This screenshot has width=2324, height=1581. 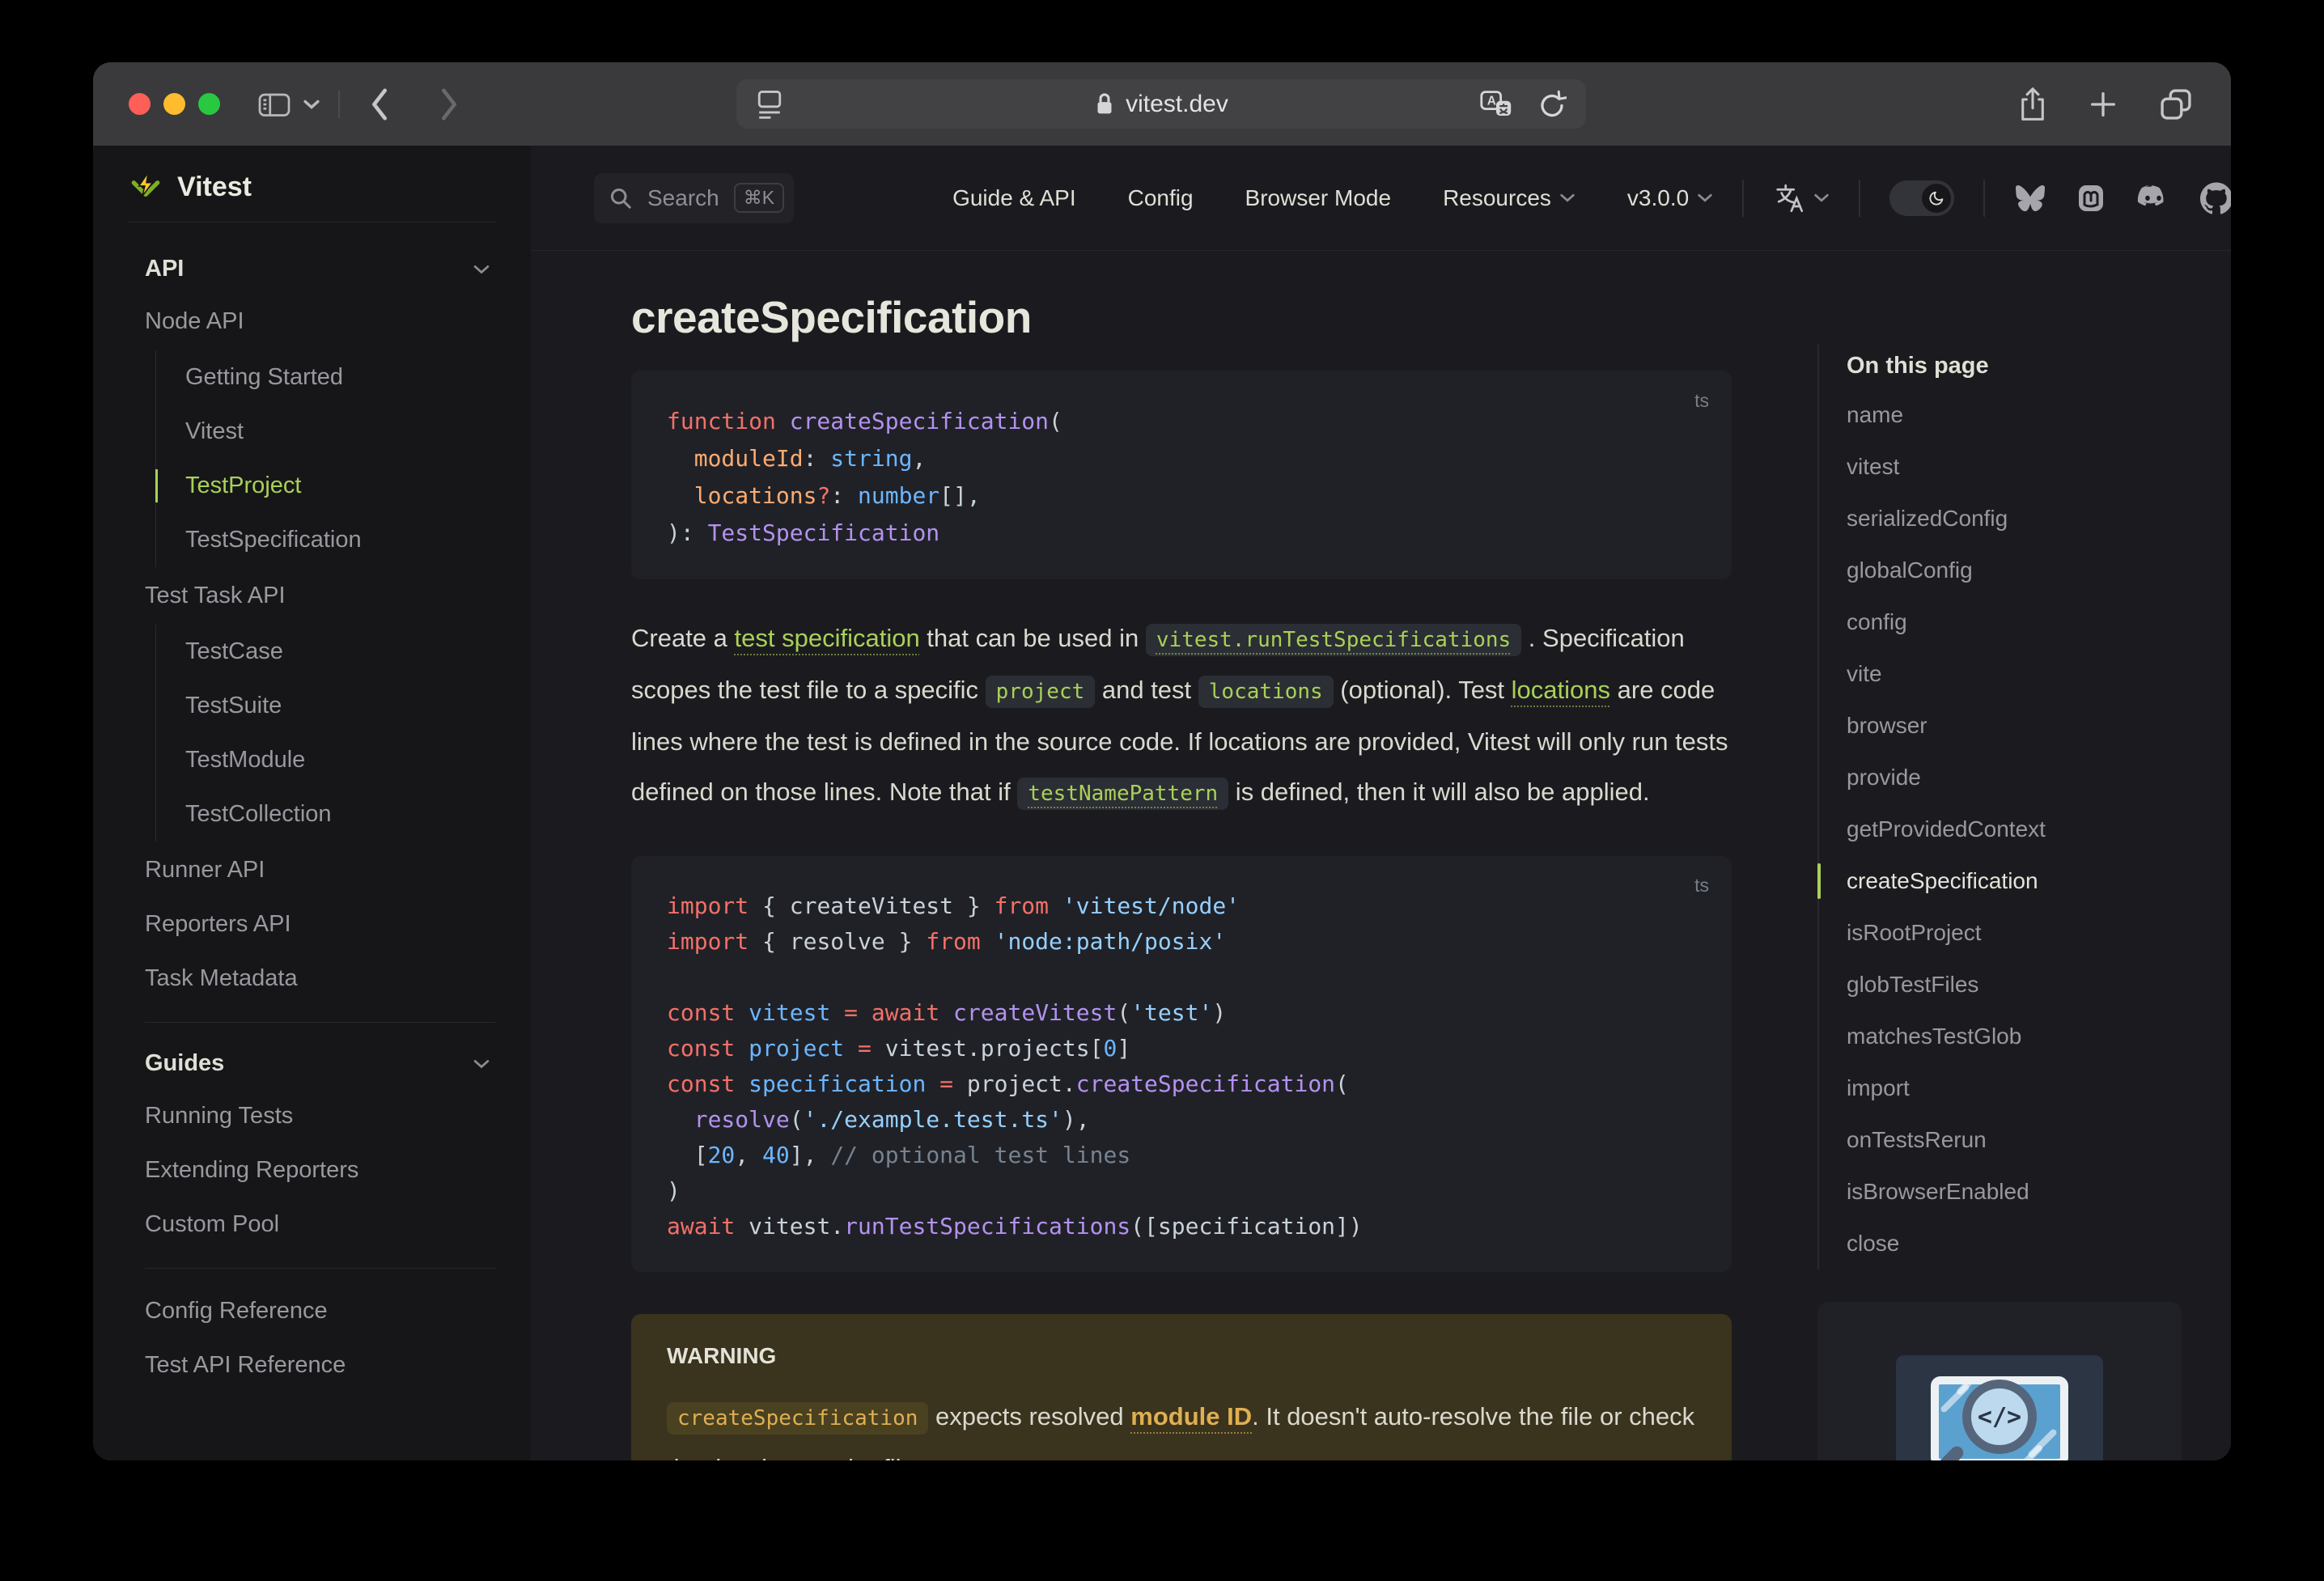 What do you see at coordinates (2030, 198) in the screenshot?
I see `bluesky-icon` at bounding box center [2030, 198].